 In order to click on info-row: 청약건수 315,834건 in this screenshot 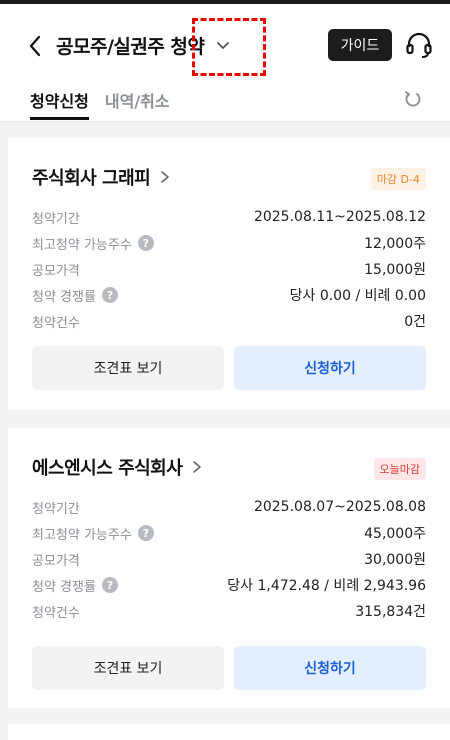, I will do `click(229, 611)`.